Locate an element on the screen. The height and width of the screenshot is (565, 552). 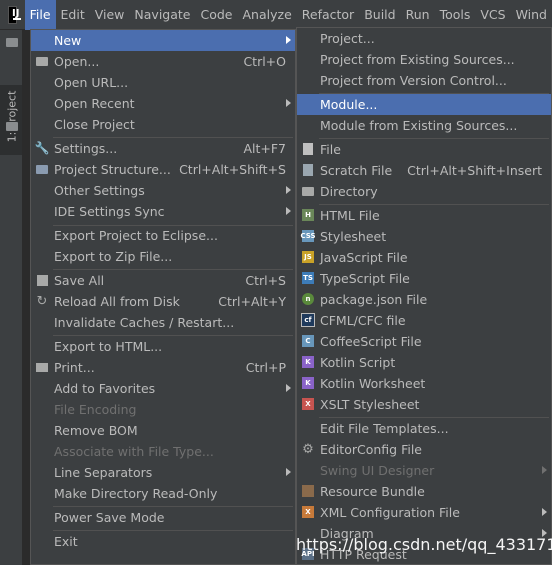
menu-item-editorconfig: ⚙ EditorConfig File is located at coordinates (424, 449).